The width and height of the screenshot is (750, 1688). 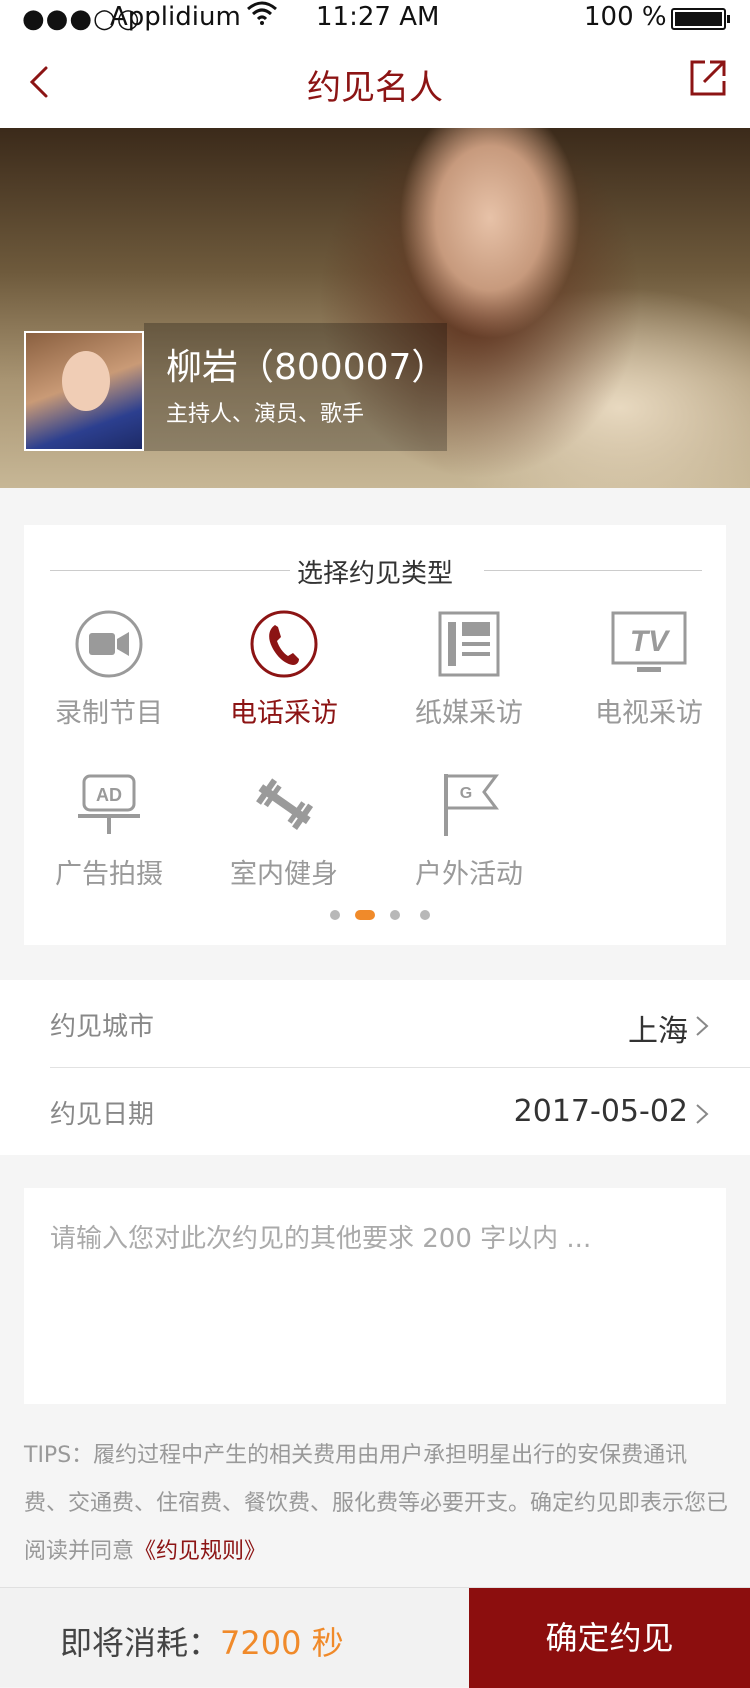 I want to click on type-label: 纸媒采访, so click(x=469, y=713).